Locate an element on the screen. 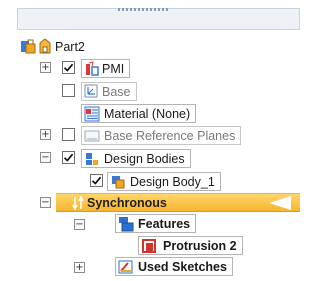 Image resolution: width=328 pixels, height=281 pixels. material-text: Material (None) is located at coordinates (147, 113).